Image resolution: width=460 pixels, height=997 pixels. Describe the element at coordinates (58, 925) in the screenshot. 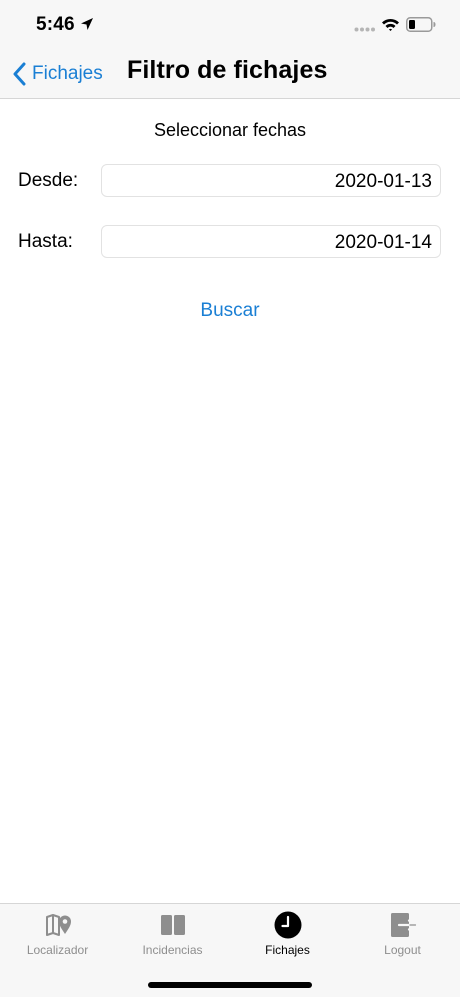

I see `map-pin-icon` at that location.